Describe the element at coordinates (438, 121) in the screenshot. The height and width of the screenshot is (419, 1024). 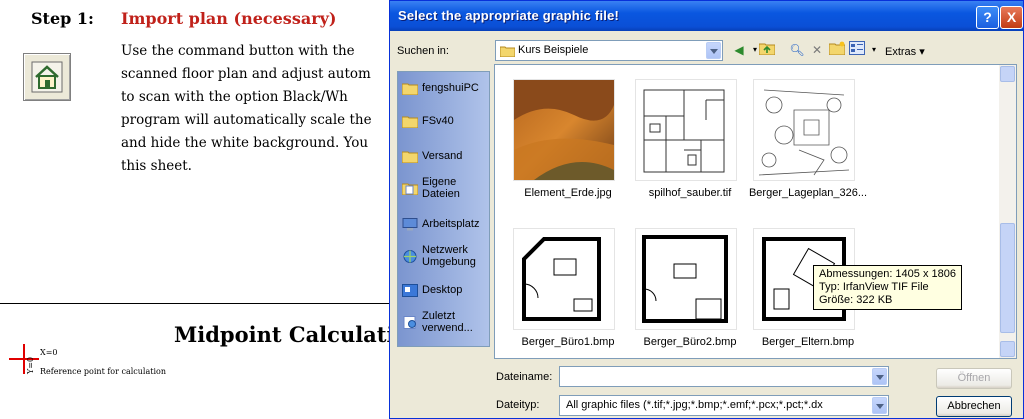
I see `place-label: FSv40` at that location.